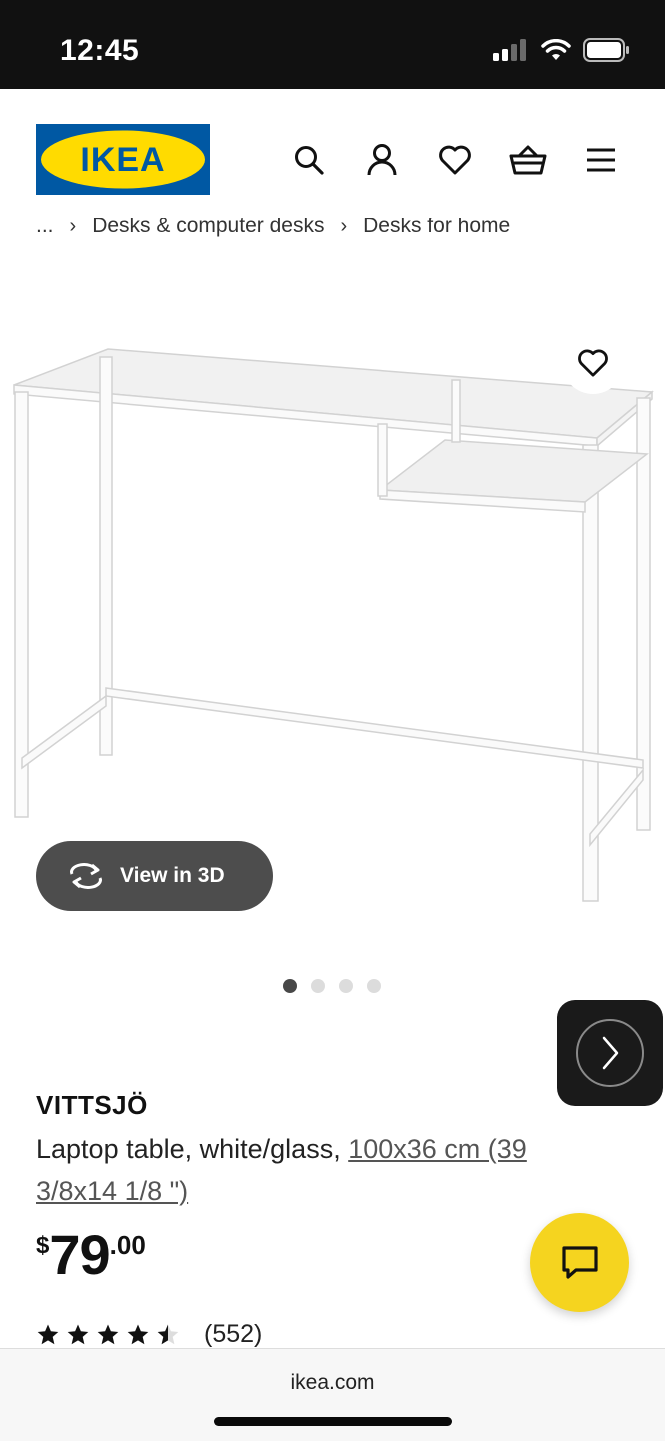  I want to click on ikea-logo: IKEA, so click(123, 159).